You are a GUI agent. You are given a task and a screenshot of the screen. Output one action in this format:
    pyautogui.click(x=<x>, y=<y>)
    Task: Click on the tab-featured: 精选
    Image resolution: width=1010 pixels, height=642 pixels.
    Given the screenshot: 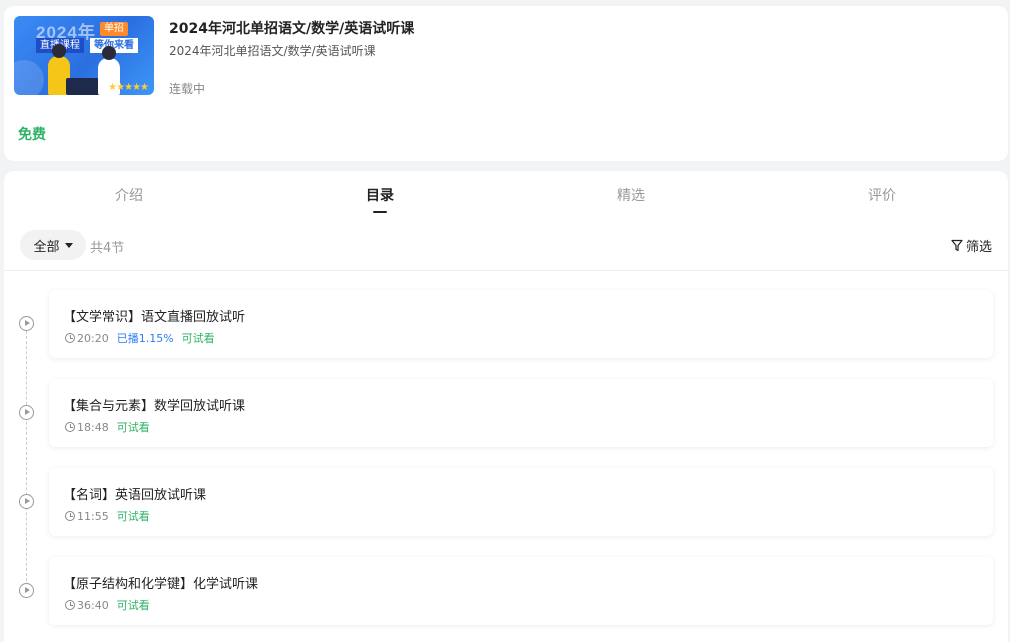 What is the action you would take?
    pyautogui.click(x=631, y=195)
    